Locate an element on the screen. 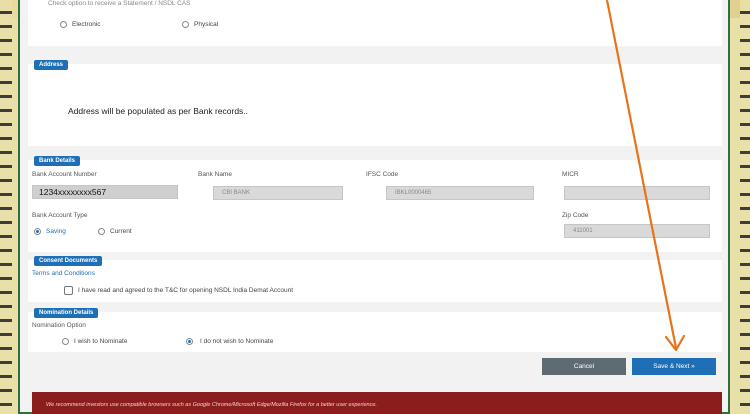 The width and height of the screenshot is (750, 414). arrow-icon is located at coordinates (645, 176).